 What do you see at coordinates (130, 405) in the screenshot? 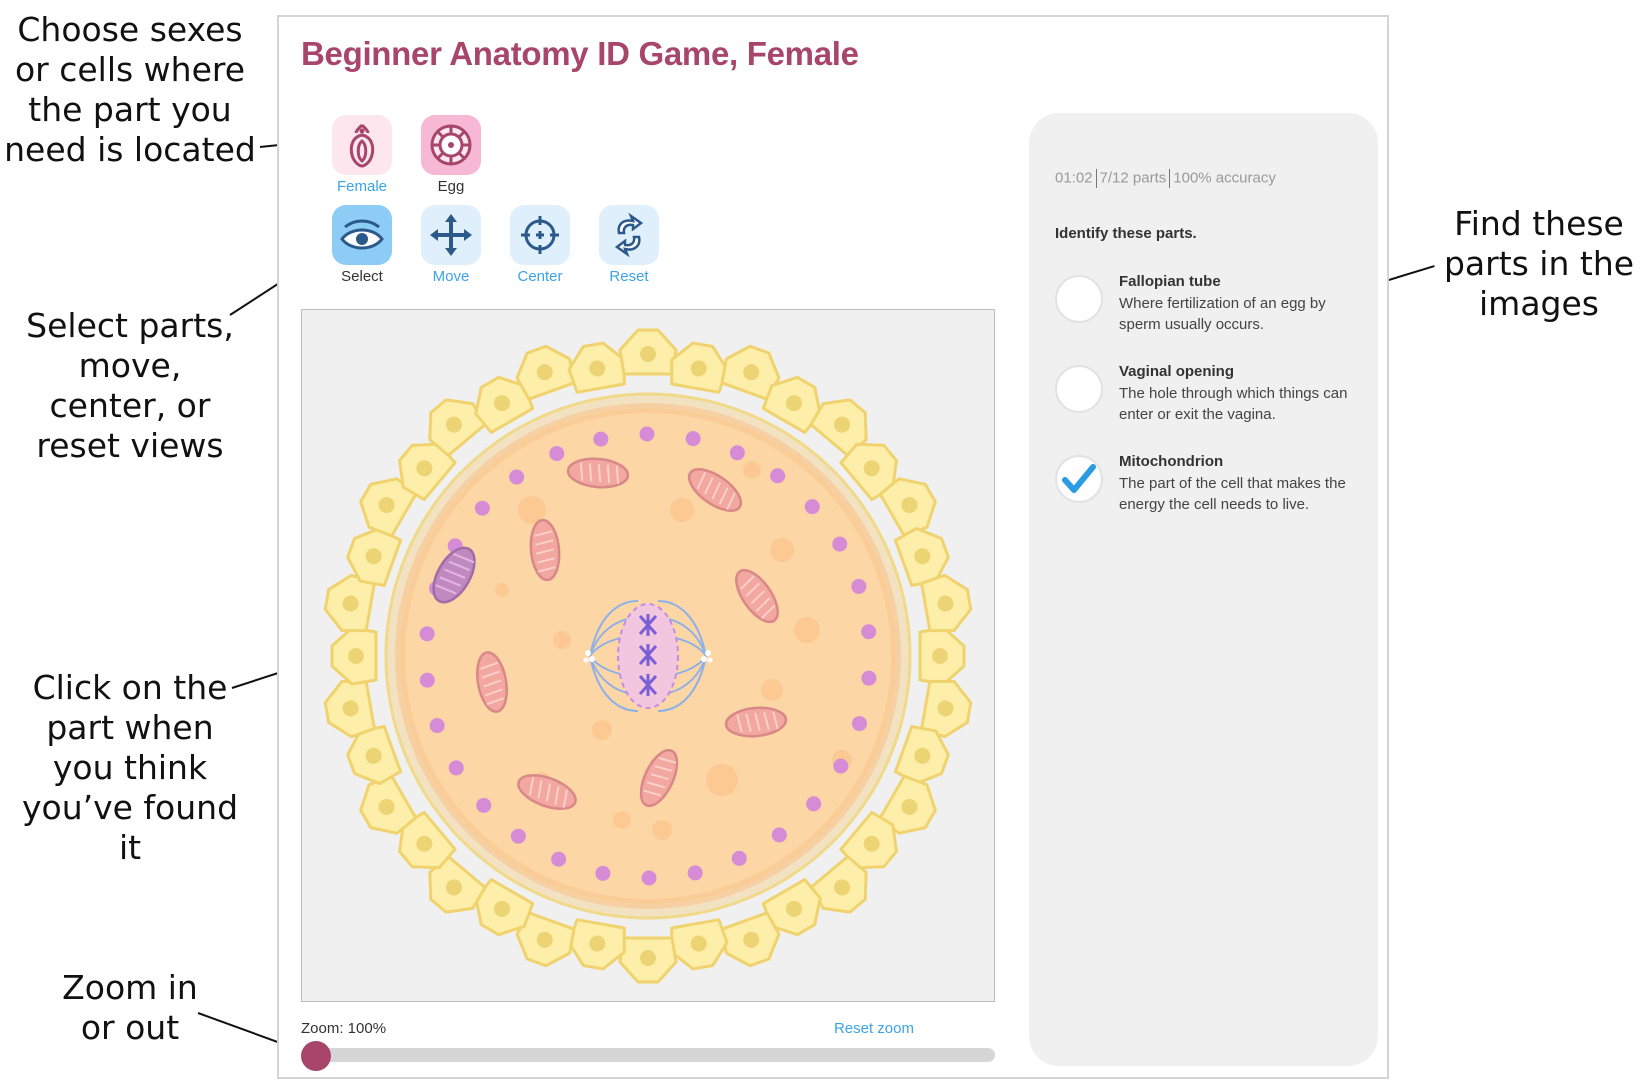
I see `annotation-line: center, or` at bounding box center [130, 405].